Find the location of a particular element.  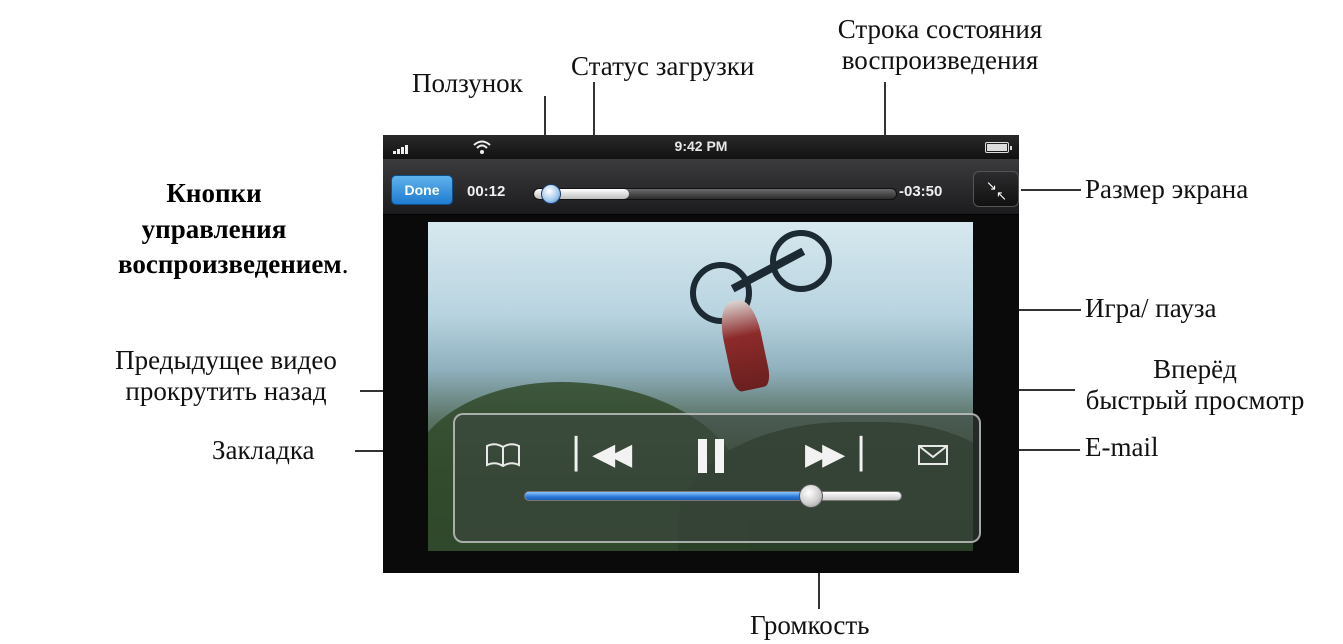

pause-icon is located at coordinates (712, 456).